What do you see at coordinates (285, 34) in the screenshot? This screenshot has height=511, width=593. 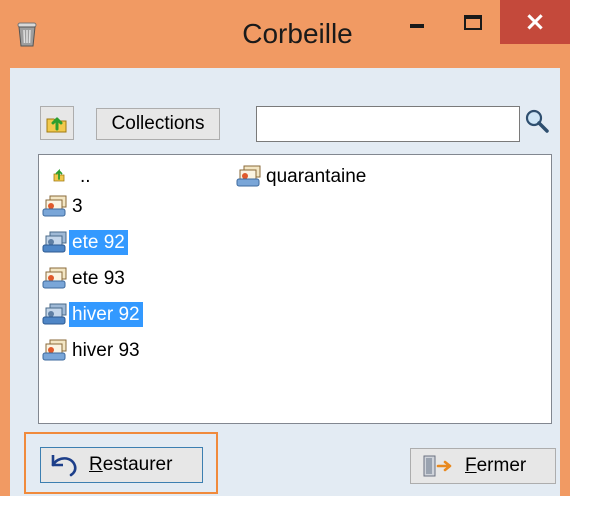 I see `title-bar: Corbeille ×` at bounding box center [285, 34].